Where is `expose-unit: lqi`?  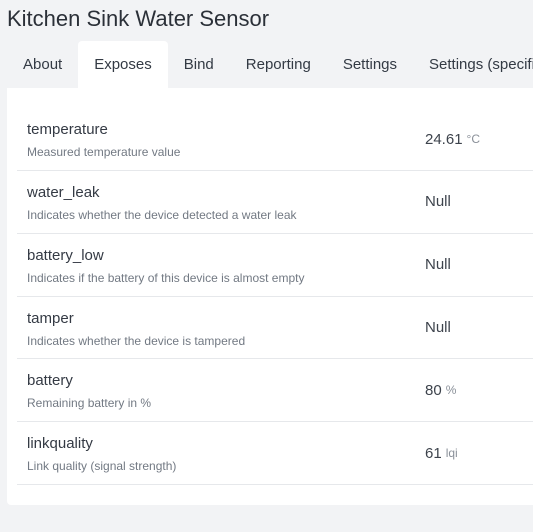 expose-unit: lqi is located at coordinates (451, 453).